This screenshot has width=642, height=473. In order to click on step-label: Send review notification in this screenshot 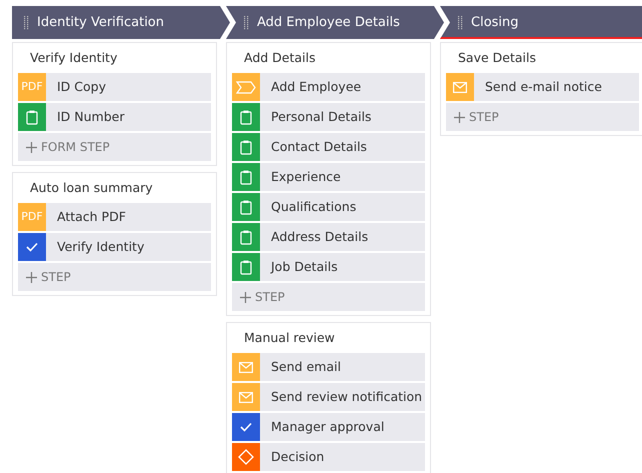, I will do `click(346, 397)`.